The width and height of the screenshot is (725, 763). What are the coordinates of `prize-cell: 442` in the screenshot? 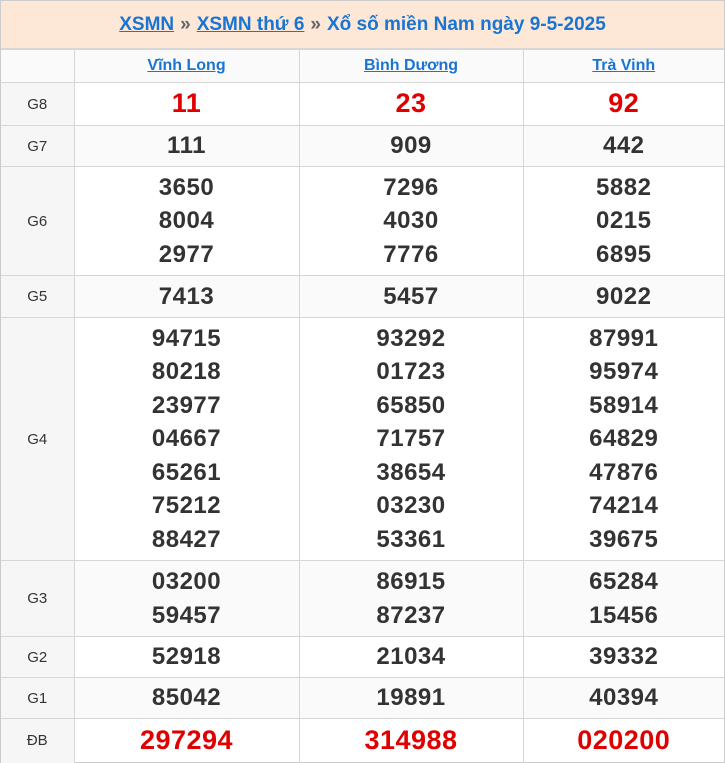 It's located at (623, 146).